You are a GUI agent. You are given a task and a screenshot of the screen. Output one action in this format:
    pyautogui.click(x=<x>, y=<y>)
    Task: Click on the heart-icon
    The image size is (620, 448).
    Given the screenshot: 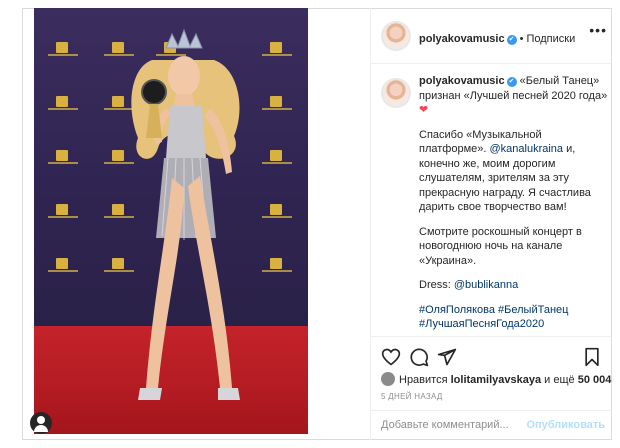 What is the action you would take?
    pyautogui.click(x=391, y=357)
    